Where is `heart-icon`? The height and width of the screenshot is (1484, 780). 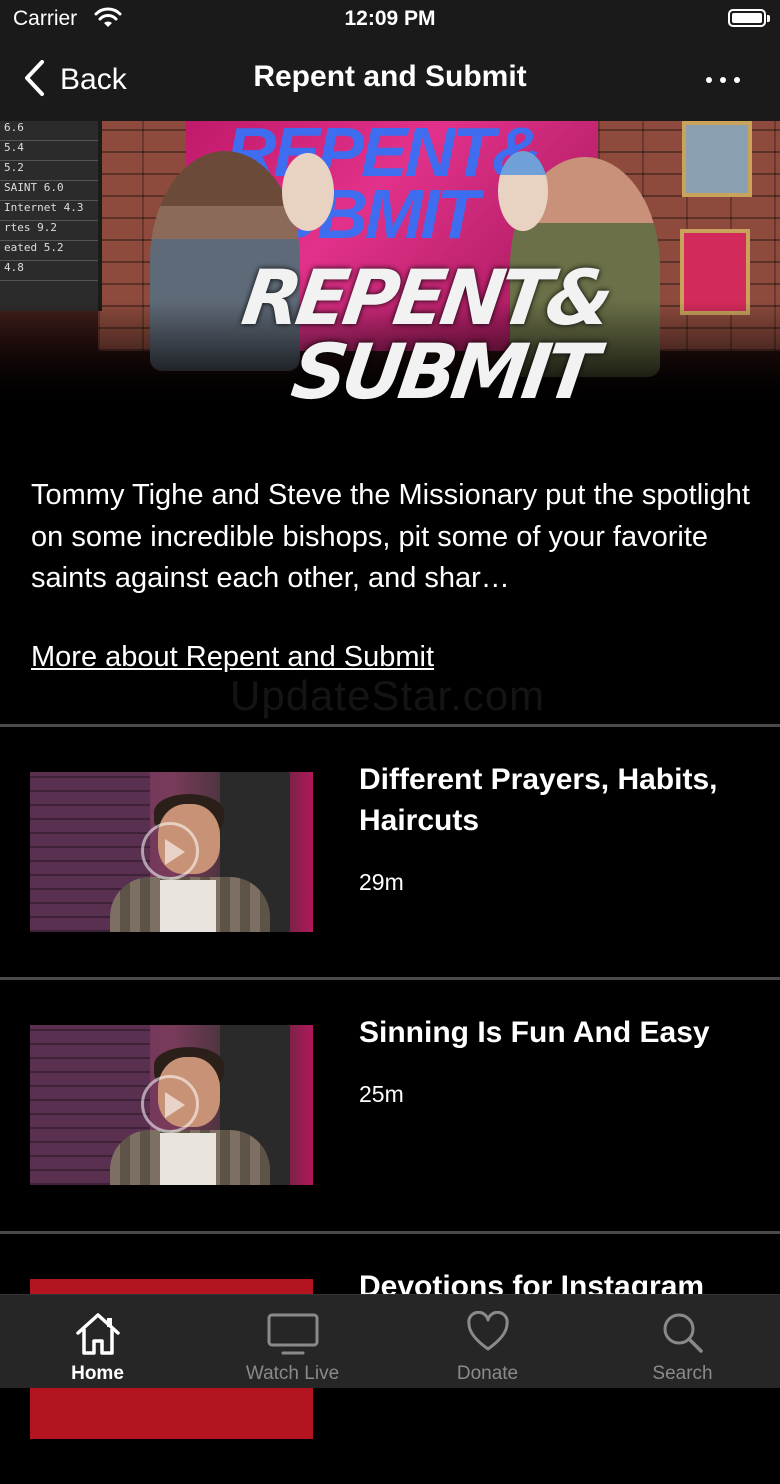 heart-icon is located at coordinates (488, 1334).